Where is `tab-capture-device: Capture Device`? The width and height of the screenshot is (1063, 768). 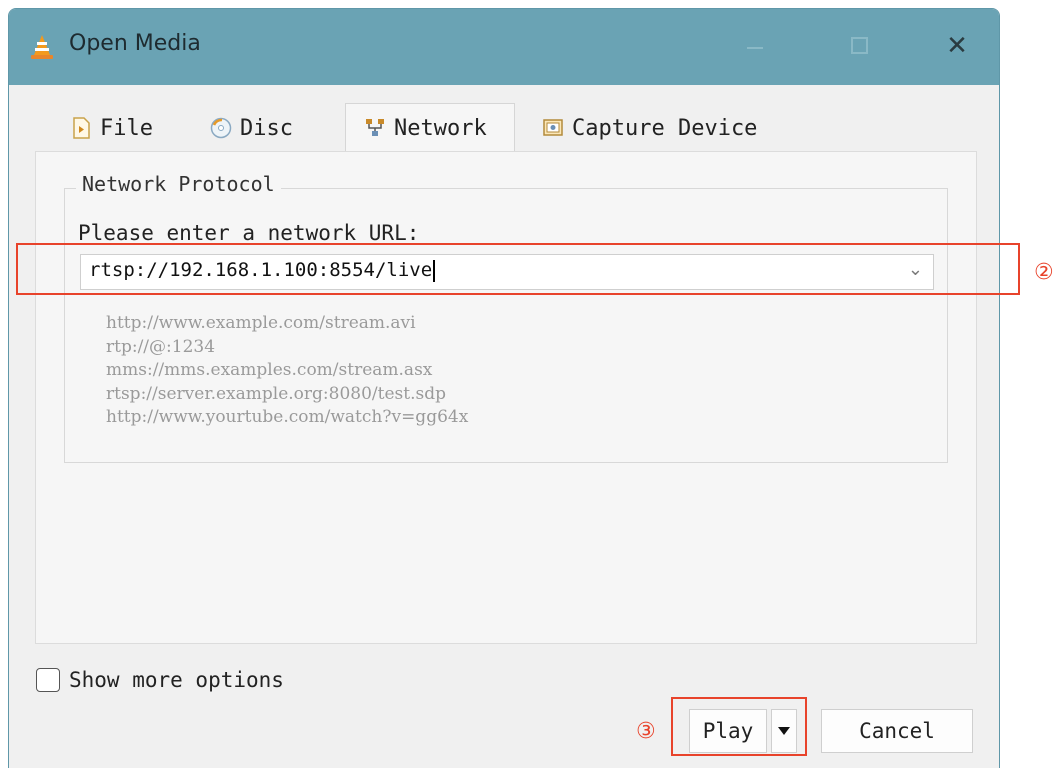 tab-capture-device: Capture Device is located at coordinates (669, 127).